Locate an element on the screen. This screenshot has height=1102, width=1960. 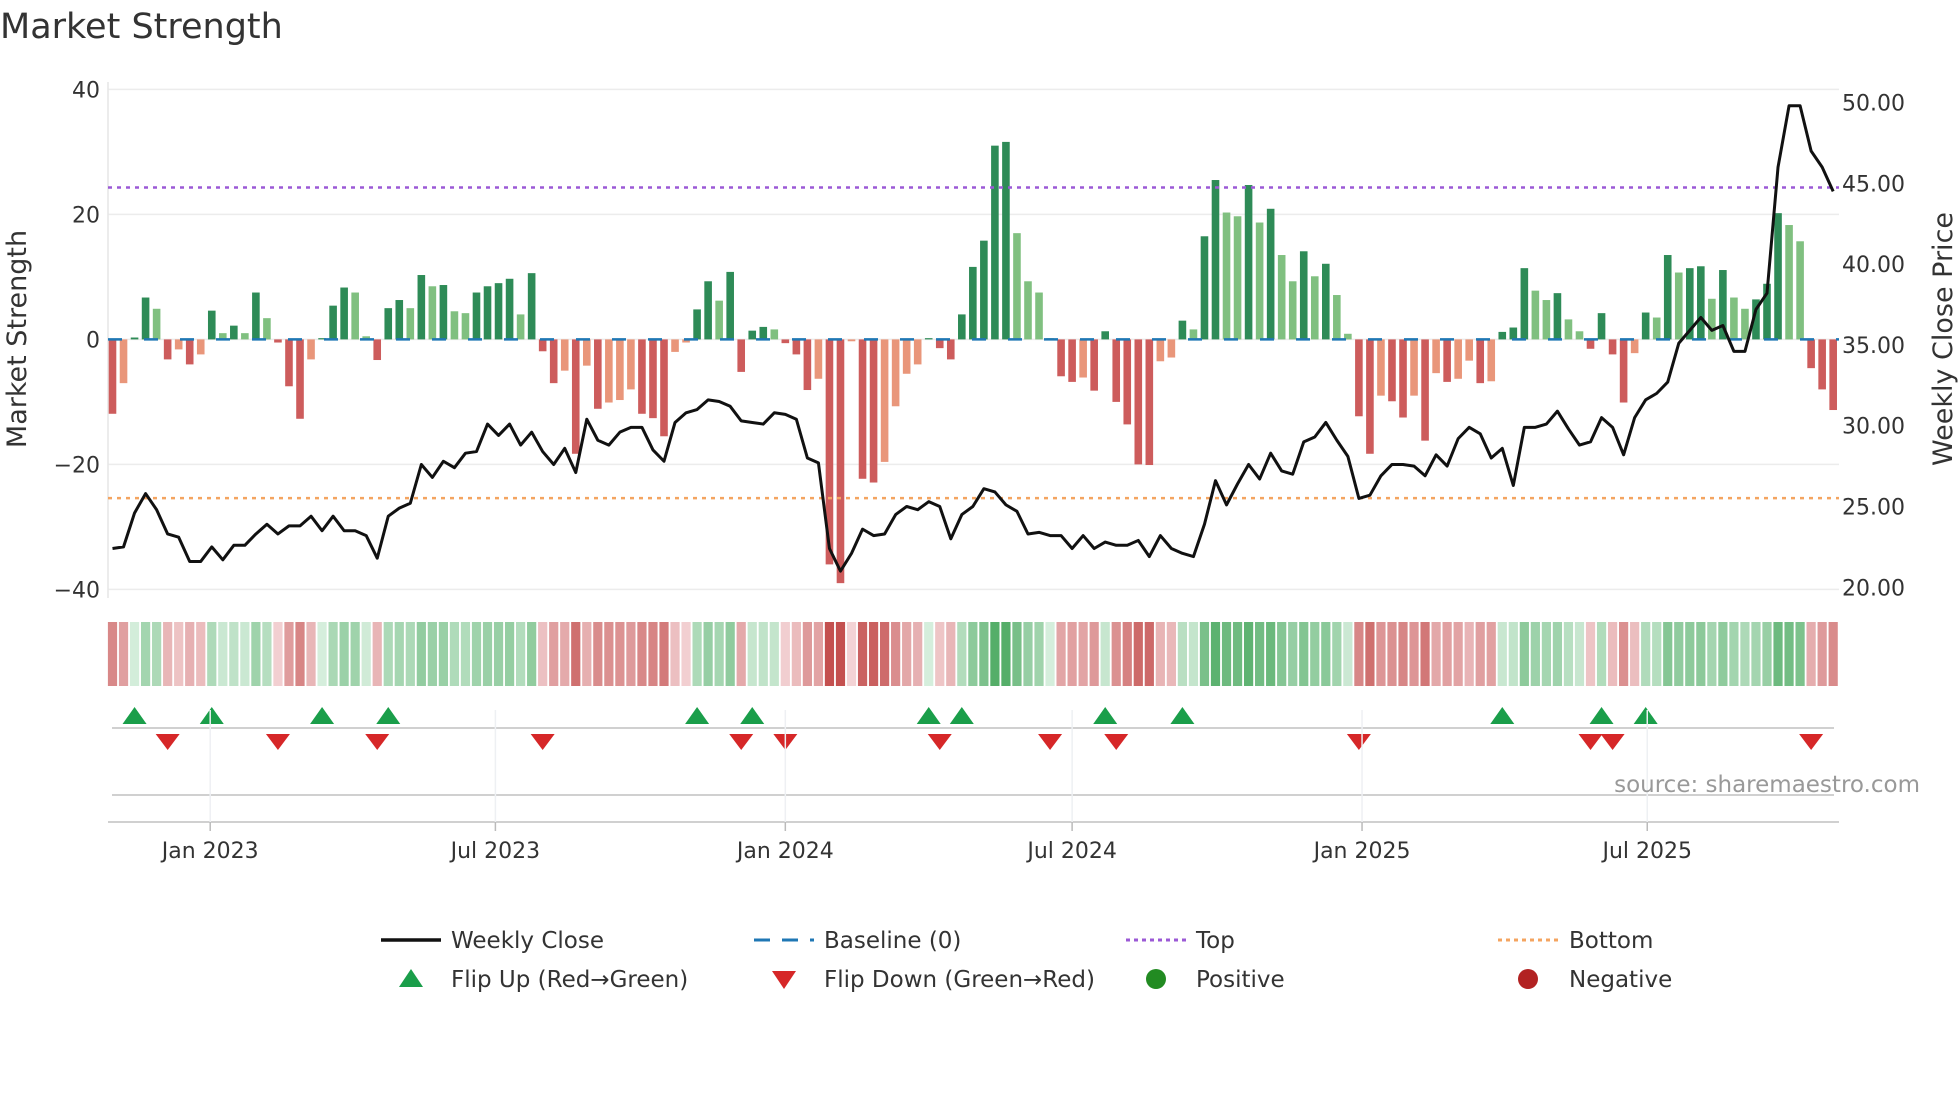
source-credit: source: sharemaestro.com is located at coordinates (1767, 785).